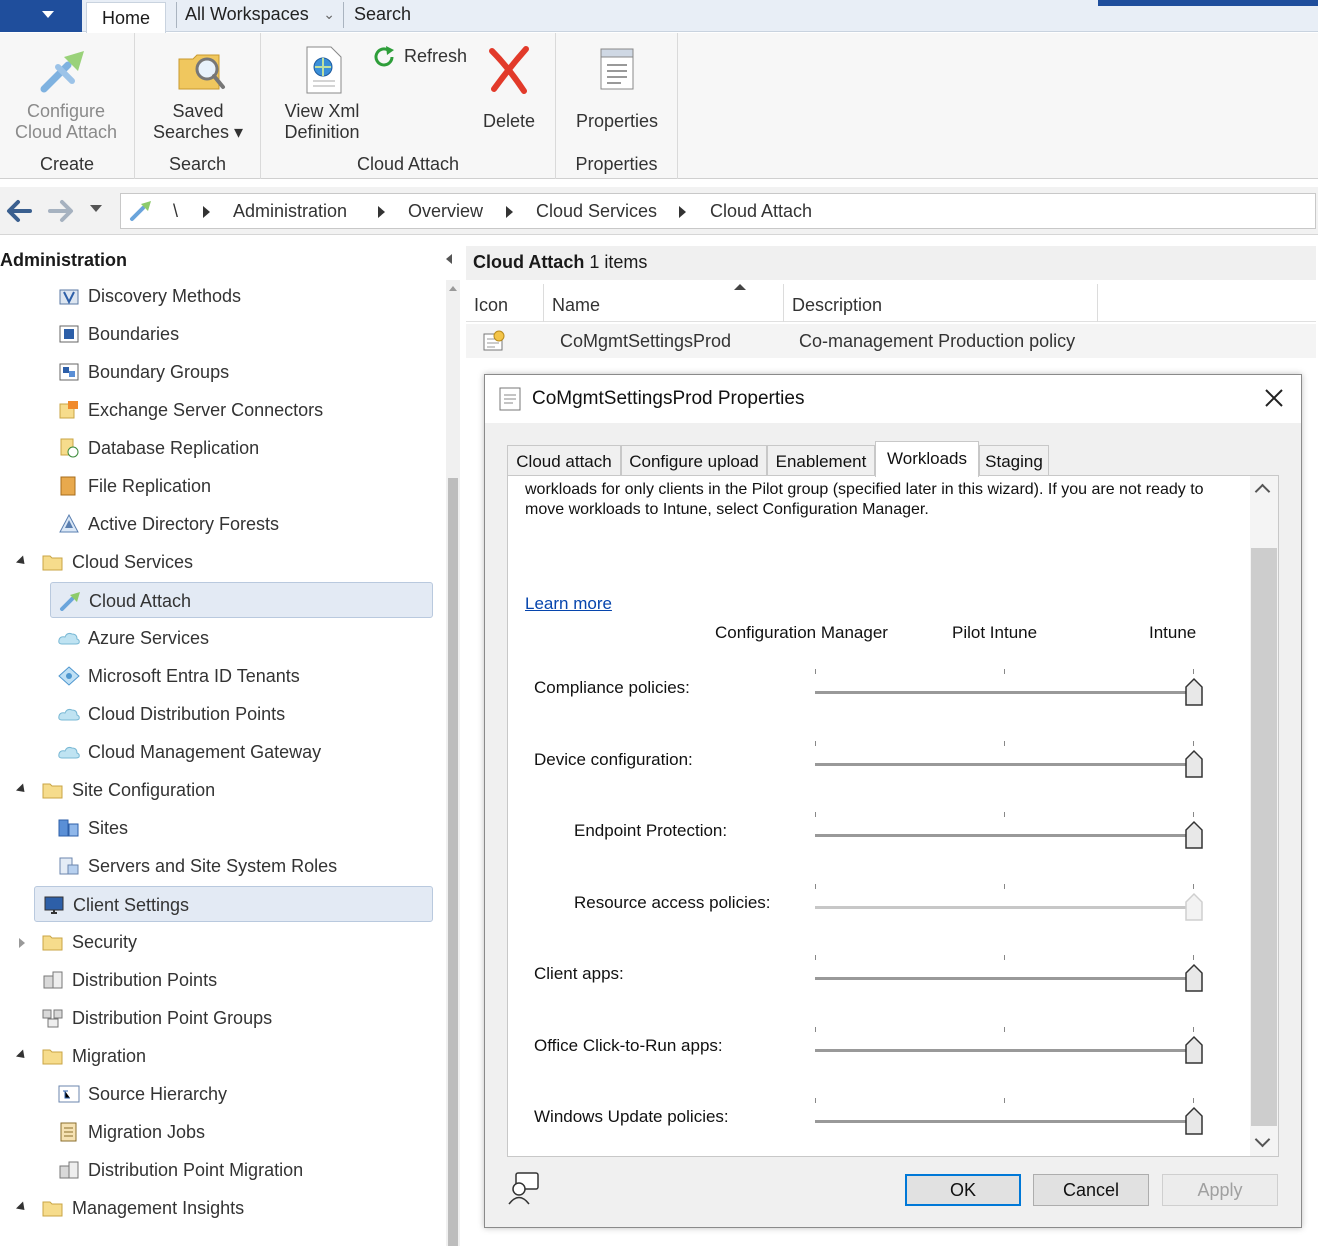  I want to click on ok-button: OK, so click(963, 1190).